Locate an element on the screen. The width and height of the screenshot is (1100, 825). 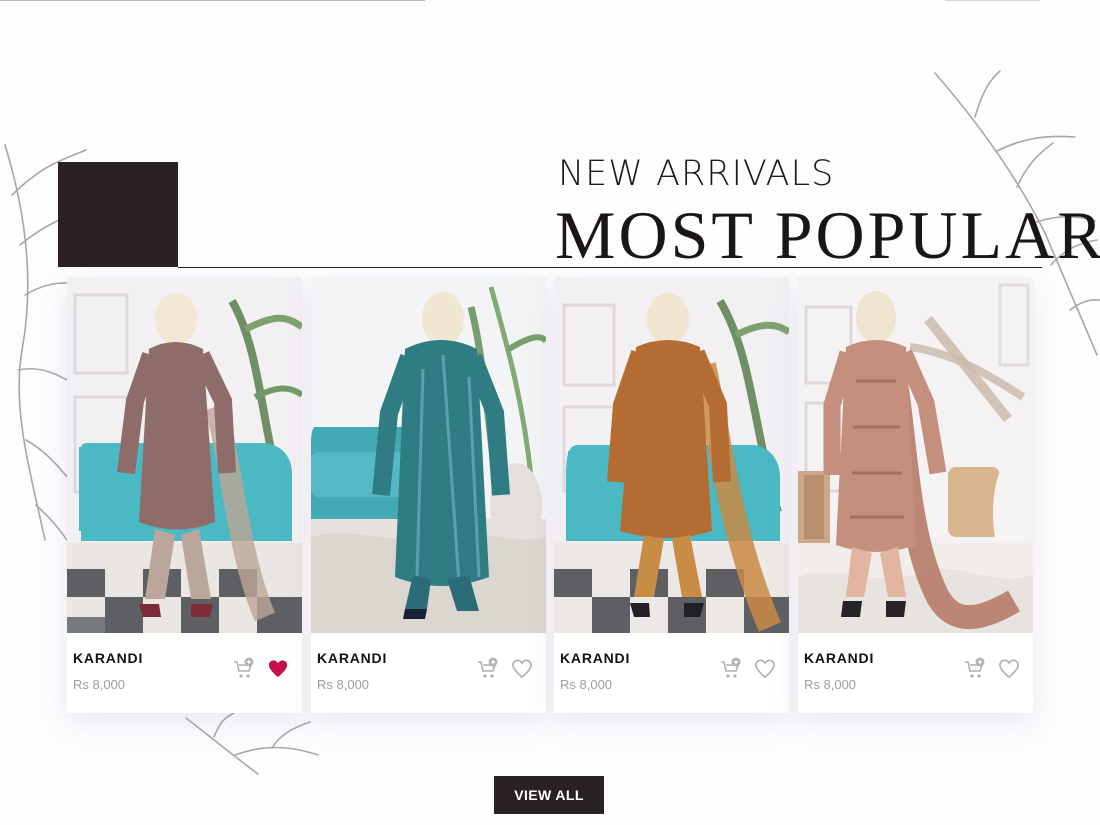
section-subtitle: NEW ARRIVALS is located at coordinates (696, 174).